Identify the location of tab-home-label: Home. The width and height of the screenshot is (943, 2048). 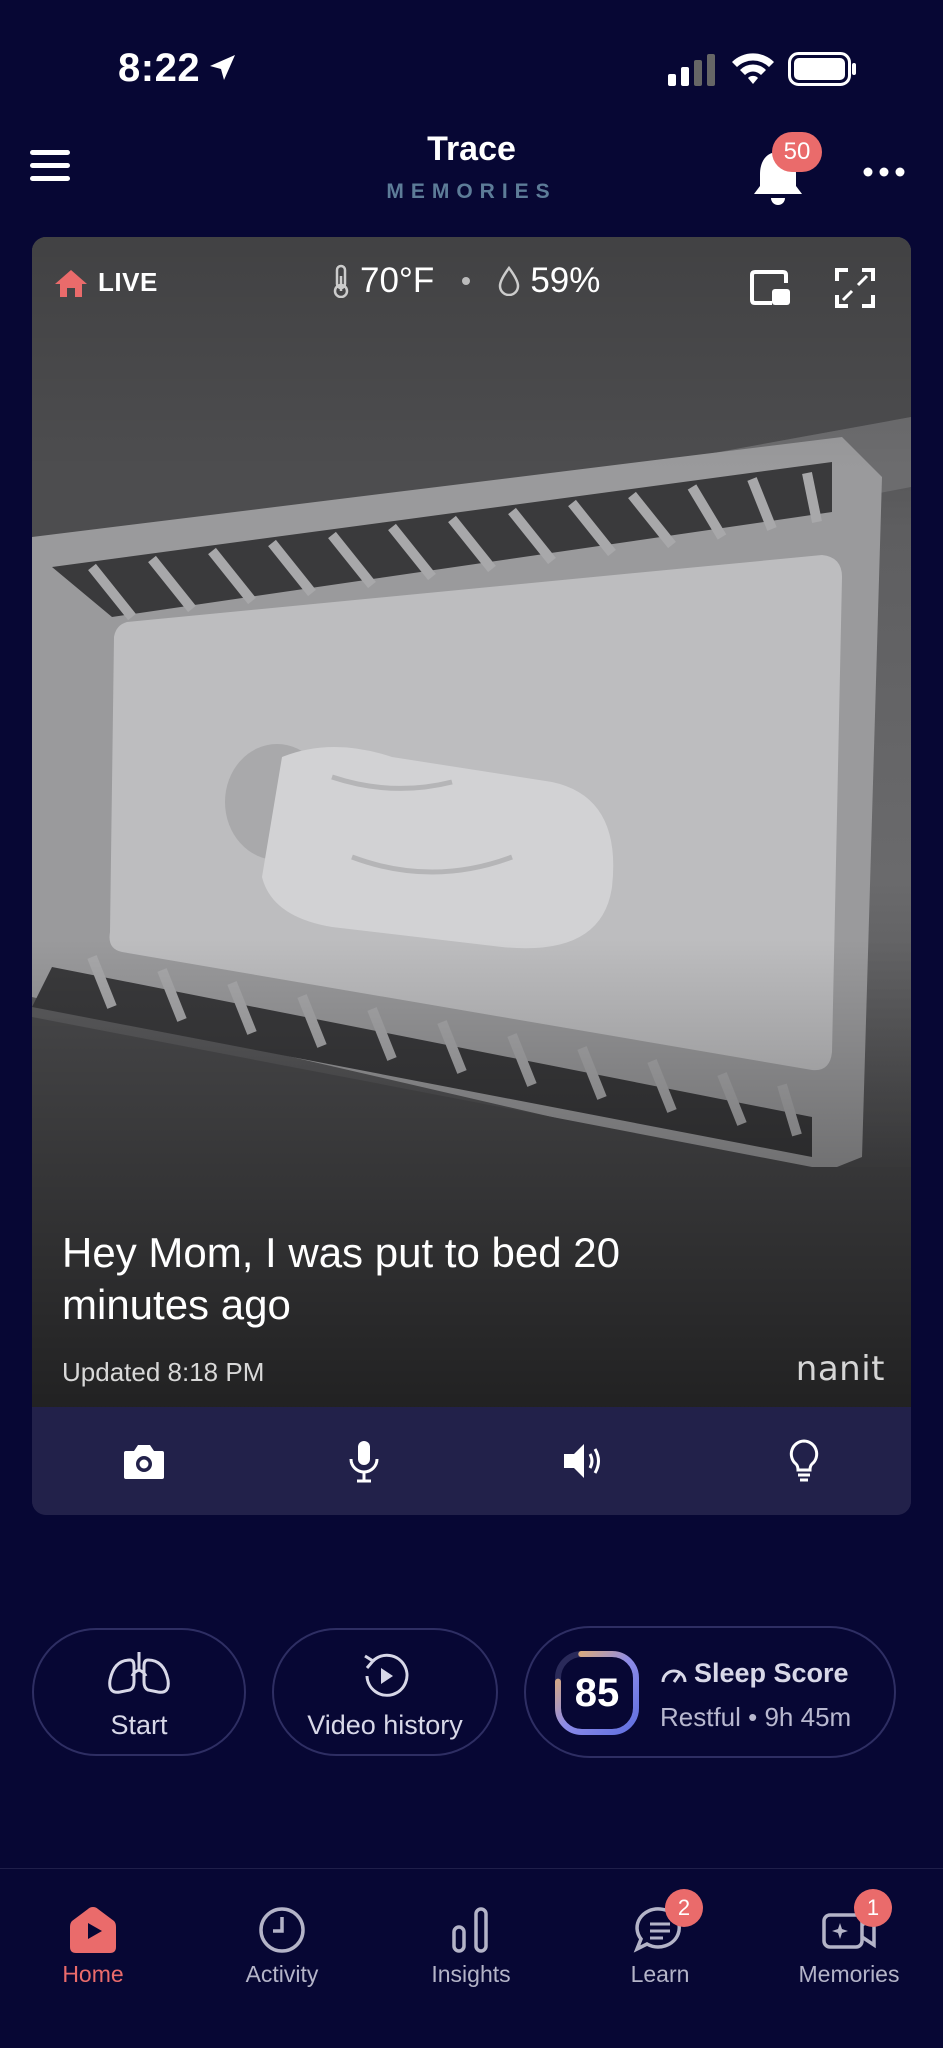
(93, 1974).